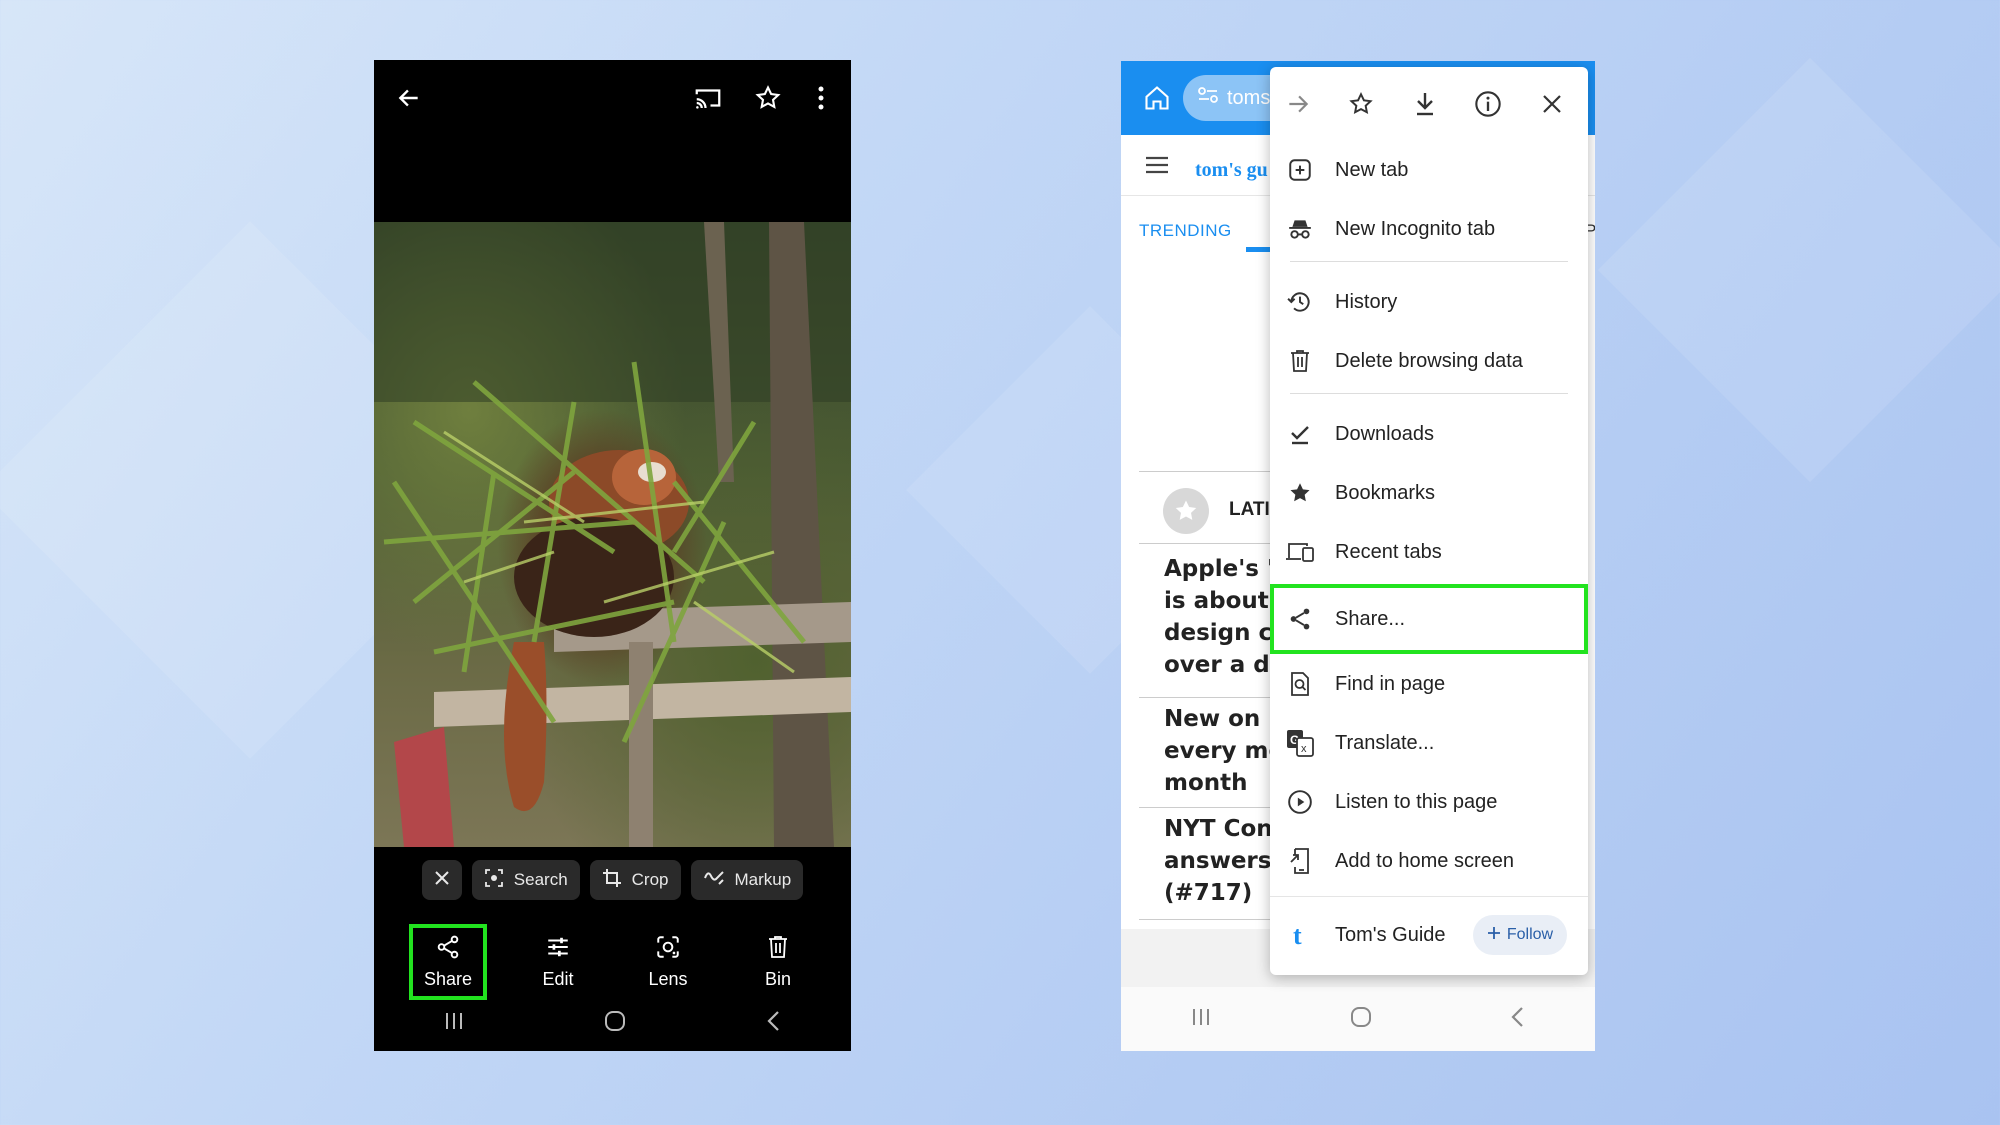 The image size is (2000, 1125). Describe the element at coordinates (612, 880) in the screenshot. I see `crop-icon` at that location.